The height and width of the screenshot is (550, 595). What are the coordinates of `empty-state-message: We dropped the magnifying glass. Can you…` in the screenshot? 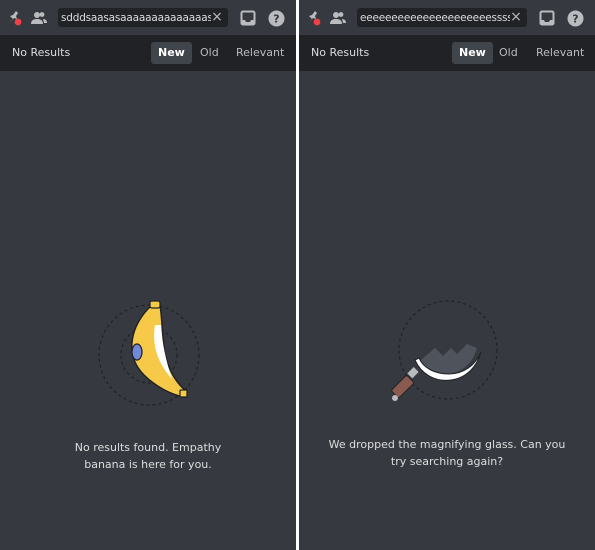 It's located at (447, 453).